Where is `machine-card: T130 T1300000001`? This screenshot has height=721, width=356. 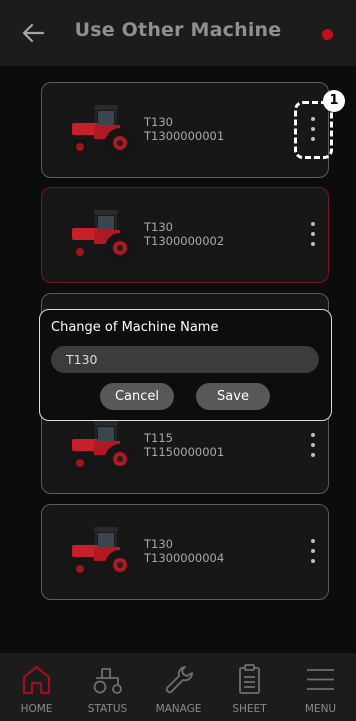
machine-card: T130 T1300000001 is located at coordinates (185, 130).